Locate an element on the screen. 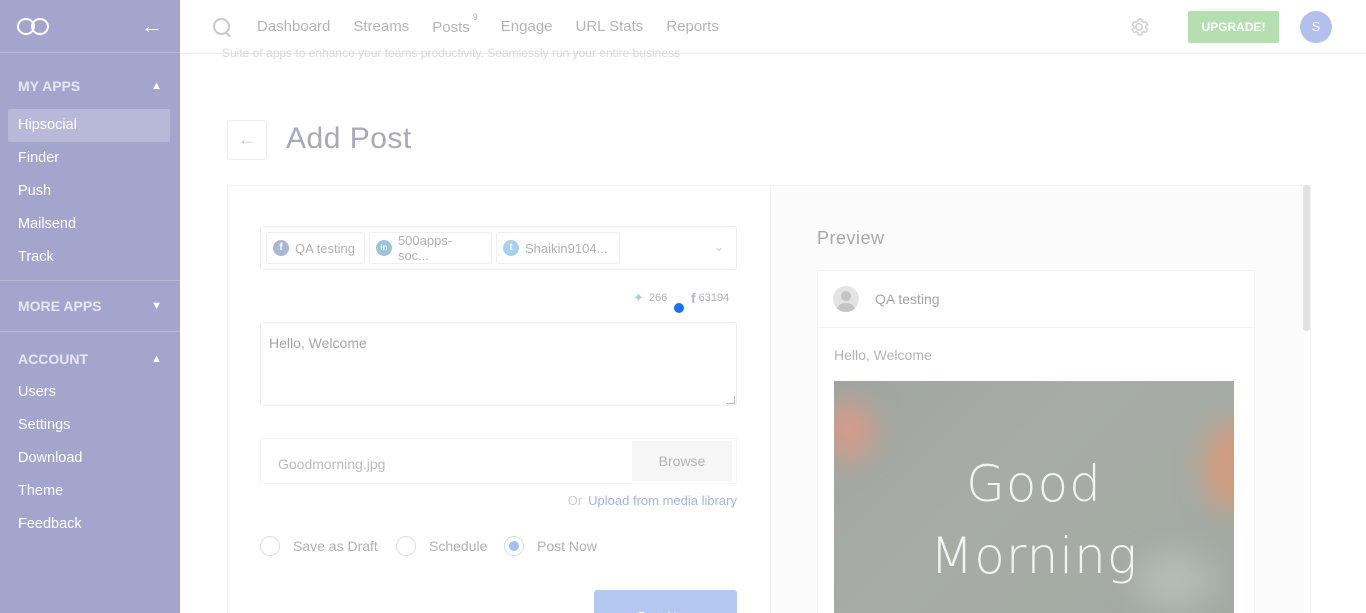 The width and height of the screenshot is (1366, 613). sidebar-item-theme: Theme is located at coordinates (89, 491).